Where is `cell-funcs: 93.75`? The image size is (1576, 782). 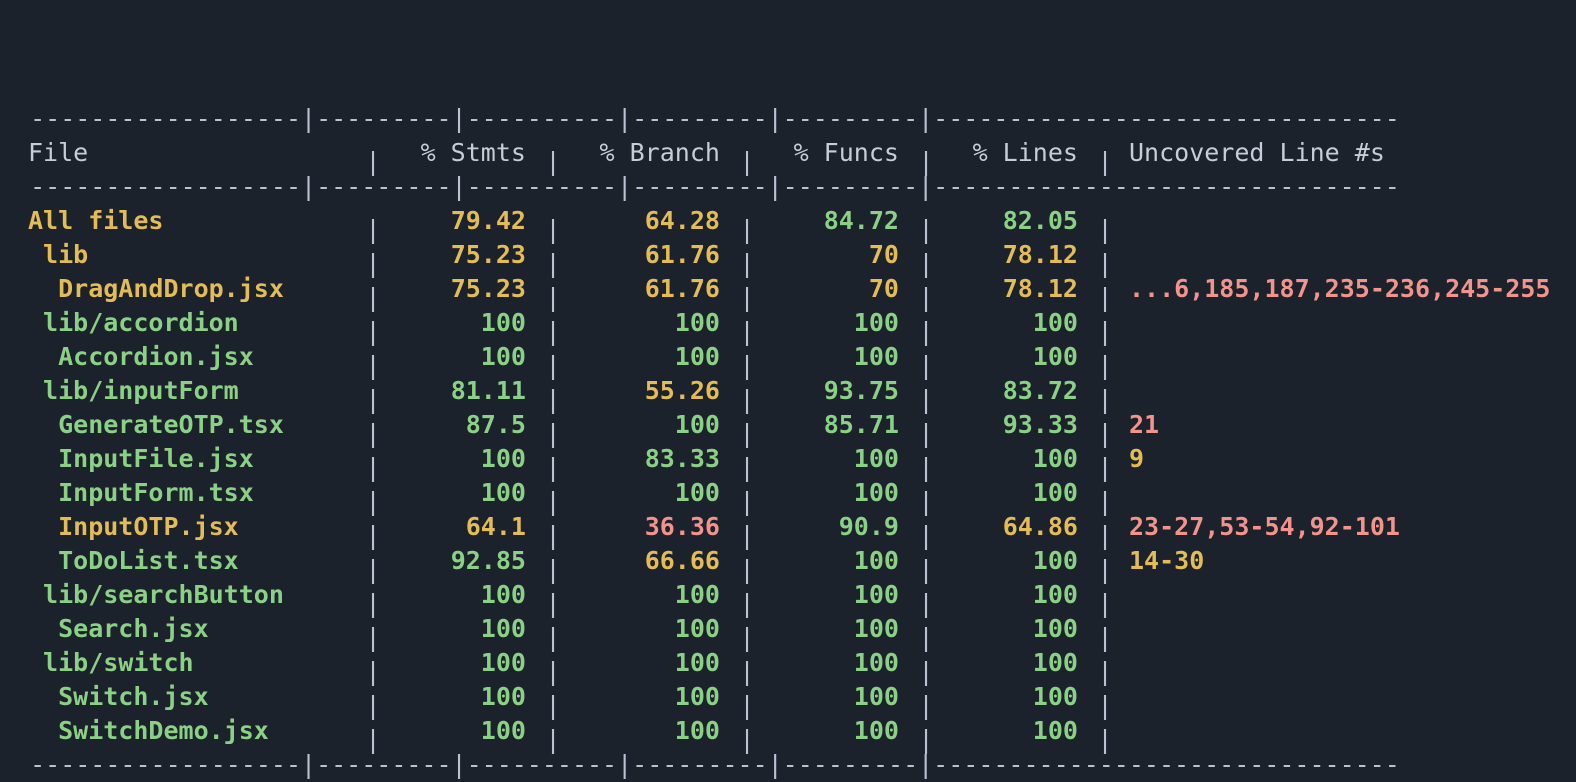 cell-funcs: 93.75 is located at coordinates (868, 390).